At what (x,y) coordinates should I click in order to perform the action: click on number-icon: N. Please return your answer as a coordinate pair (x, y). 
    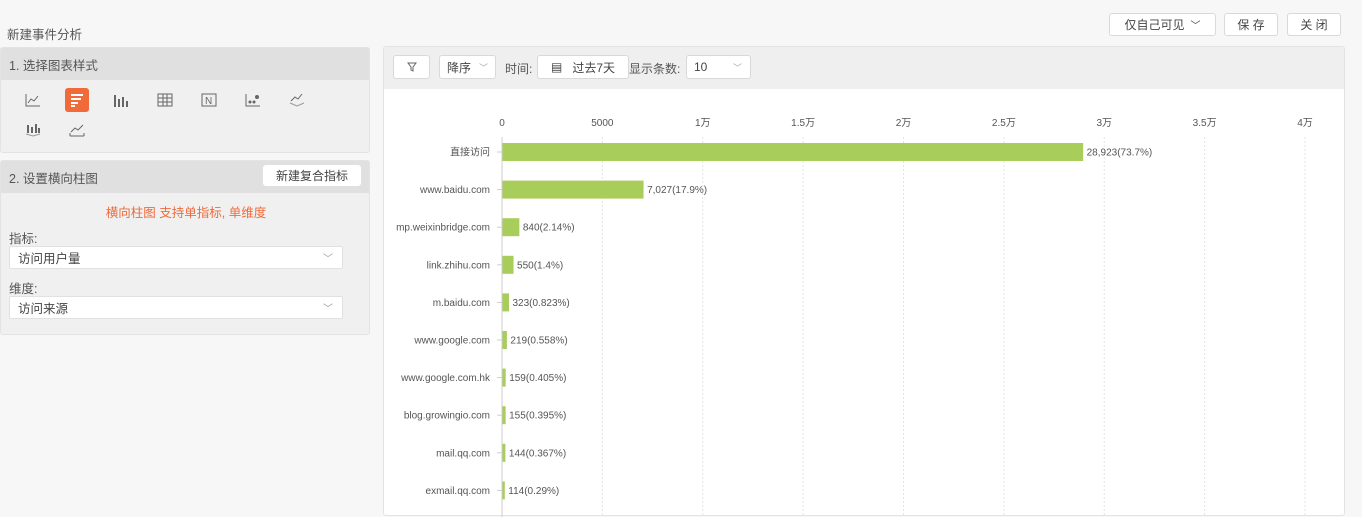
    Looking at the image, I should click on (209, 100).